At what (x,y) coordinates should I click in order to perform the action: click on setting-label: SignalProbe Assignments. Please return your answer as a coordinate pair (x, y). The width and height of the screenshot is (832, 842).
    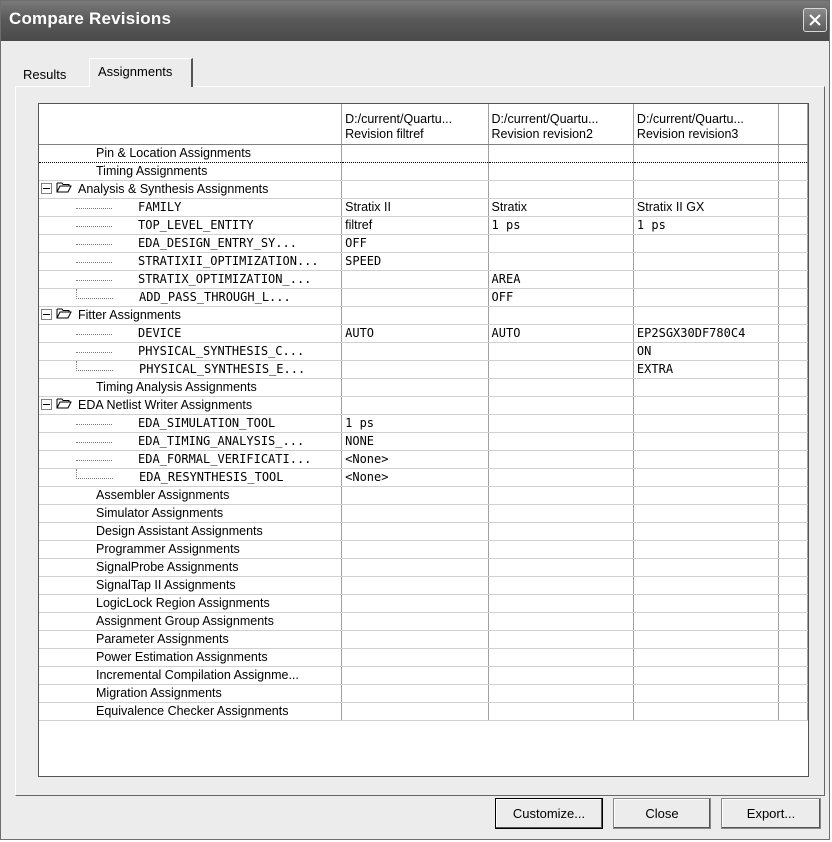
    Looking at the image, I should click on (167, 567).